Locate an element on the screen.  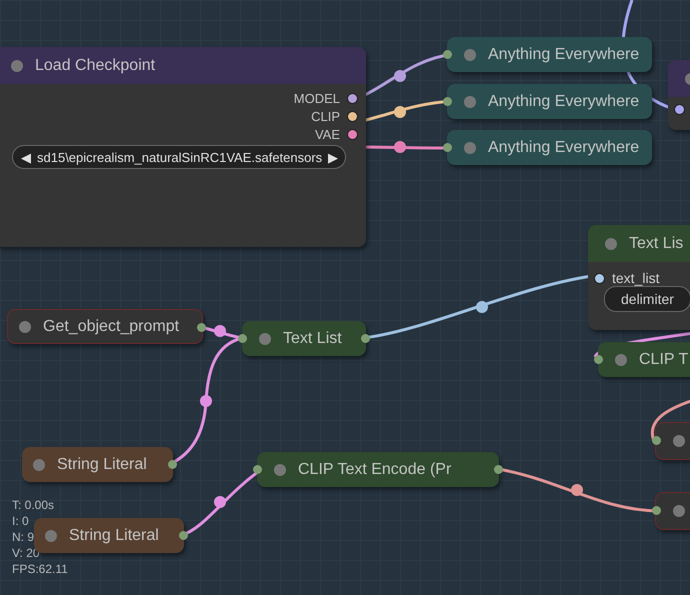
node-header: Text Lis is located at coordinates (639, 243).